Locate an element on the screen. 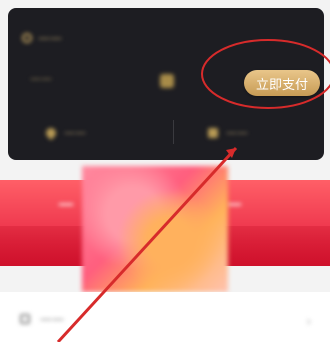 This screenshot has height=342, width=330. badge-icon is located at coordinates (27, 38).